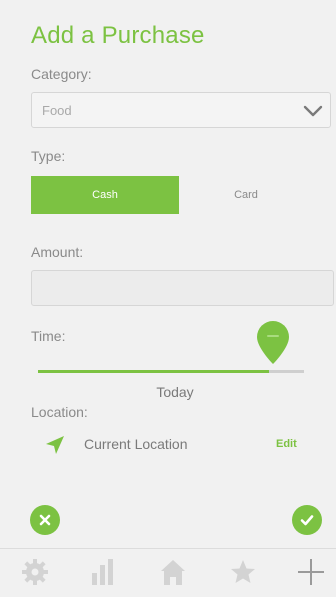  Describe the element at coordinates (105, 195) in the screenshot. I see `type-option-cash: Cash` at that location.